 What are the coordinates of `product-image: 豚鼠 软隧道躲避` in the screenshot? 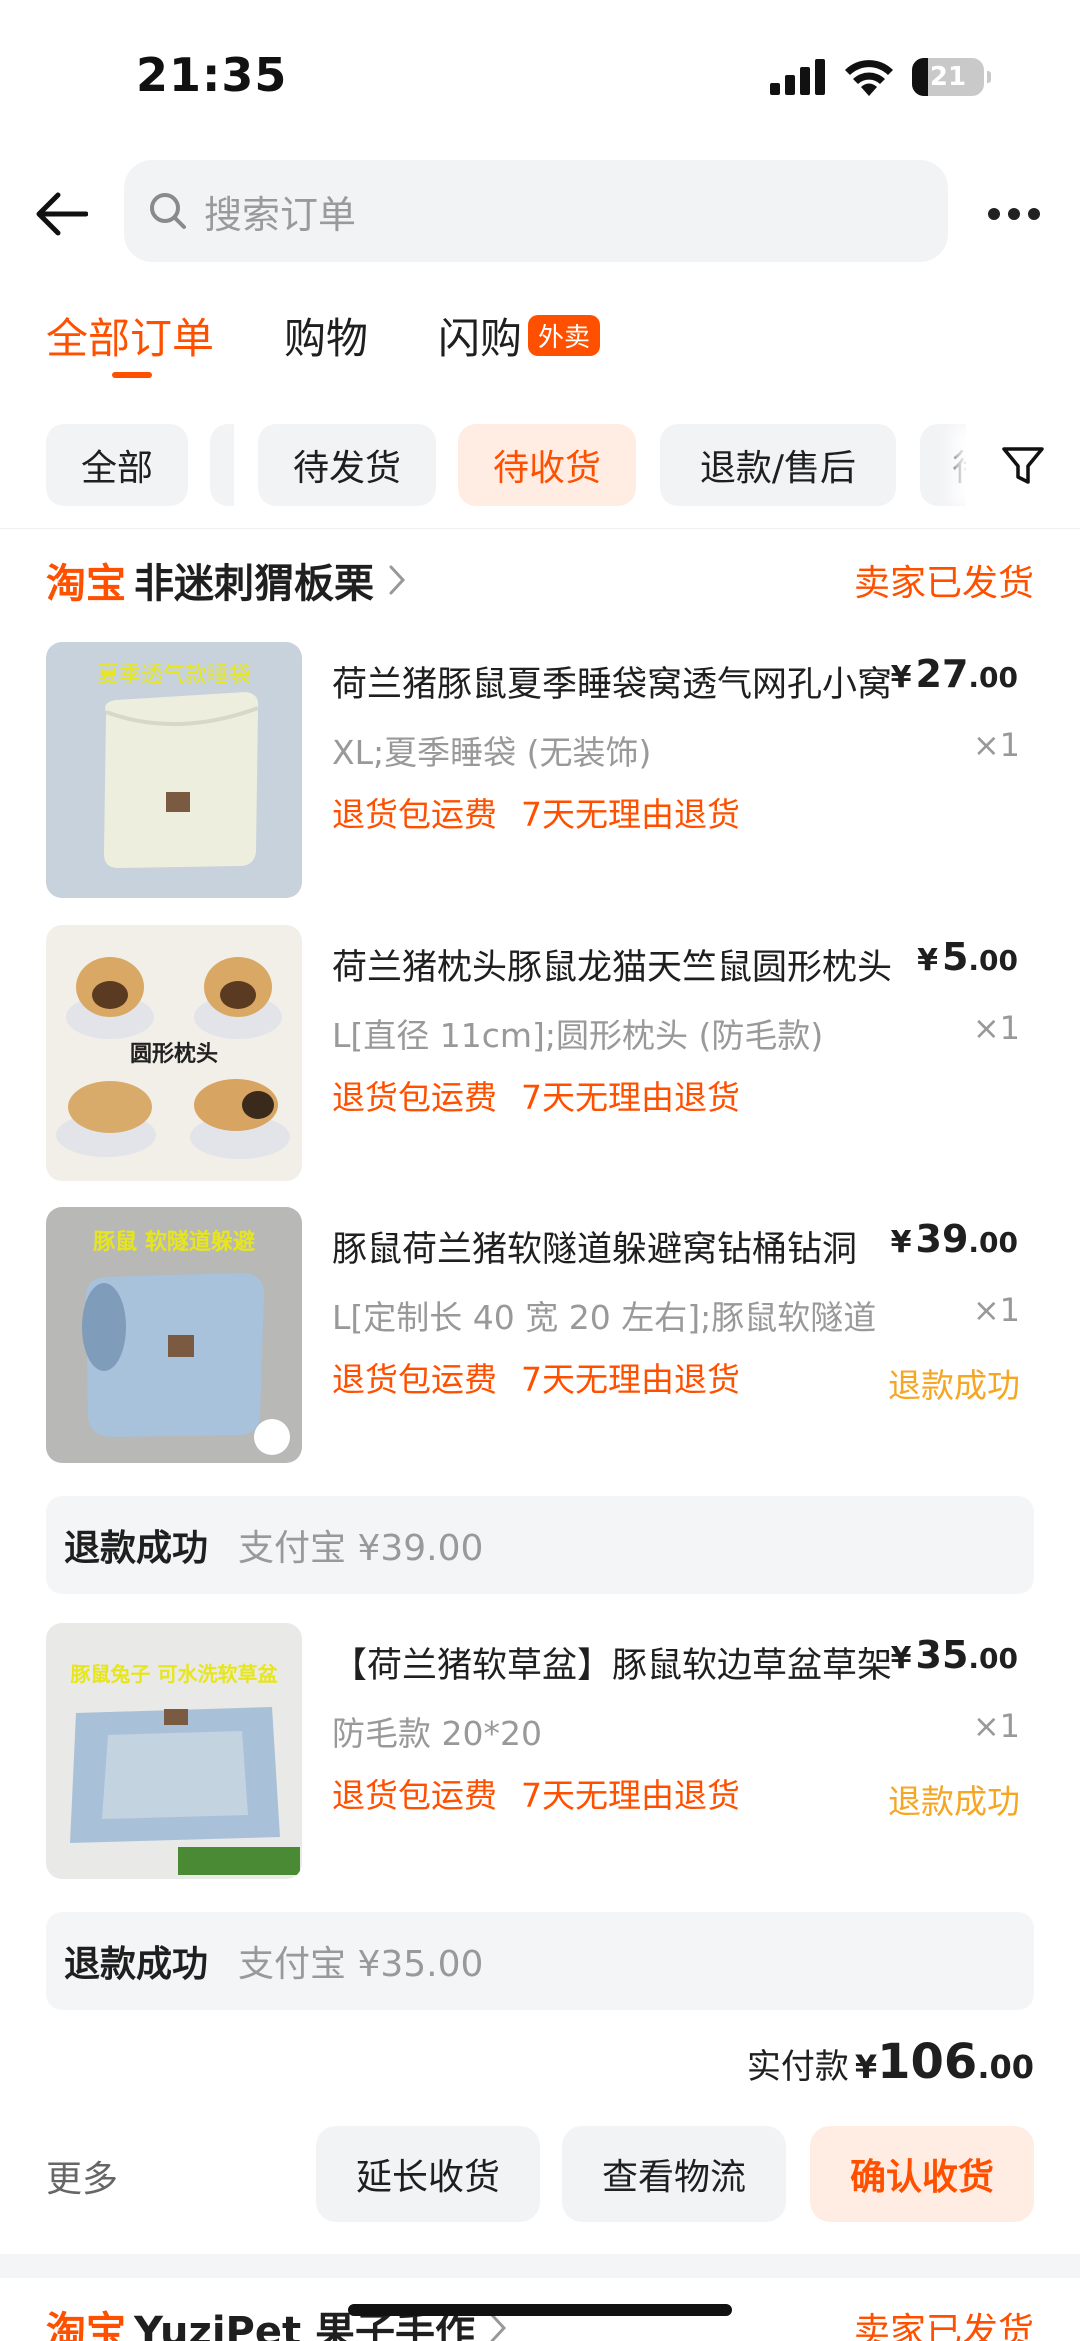 It's located at (174, 1335).